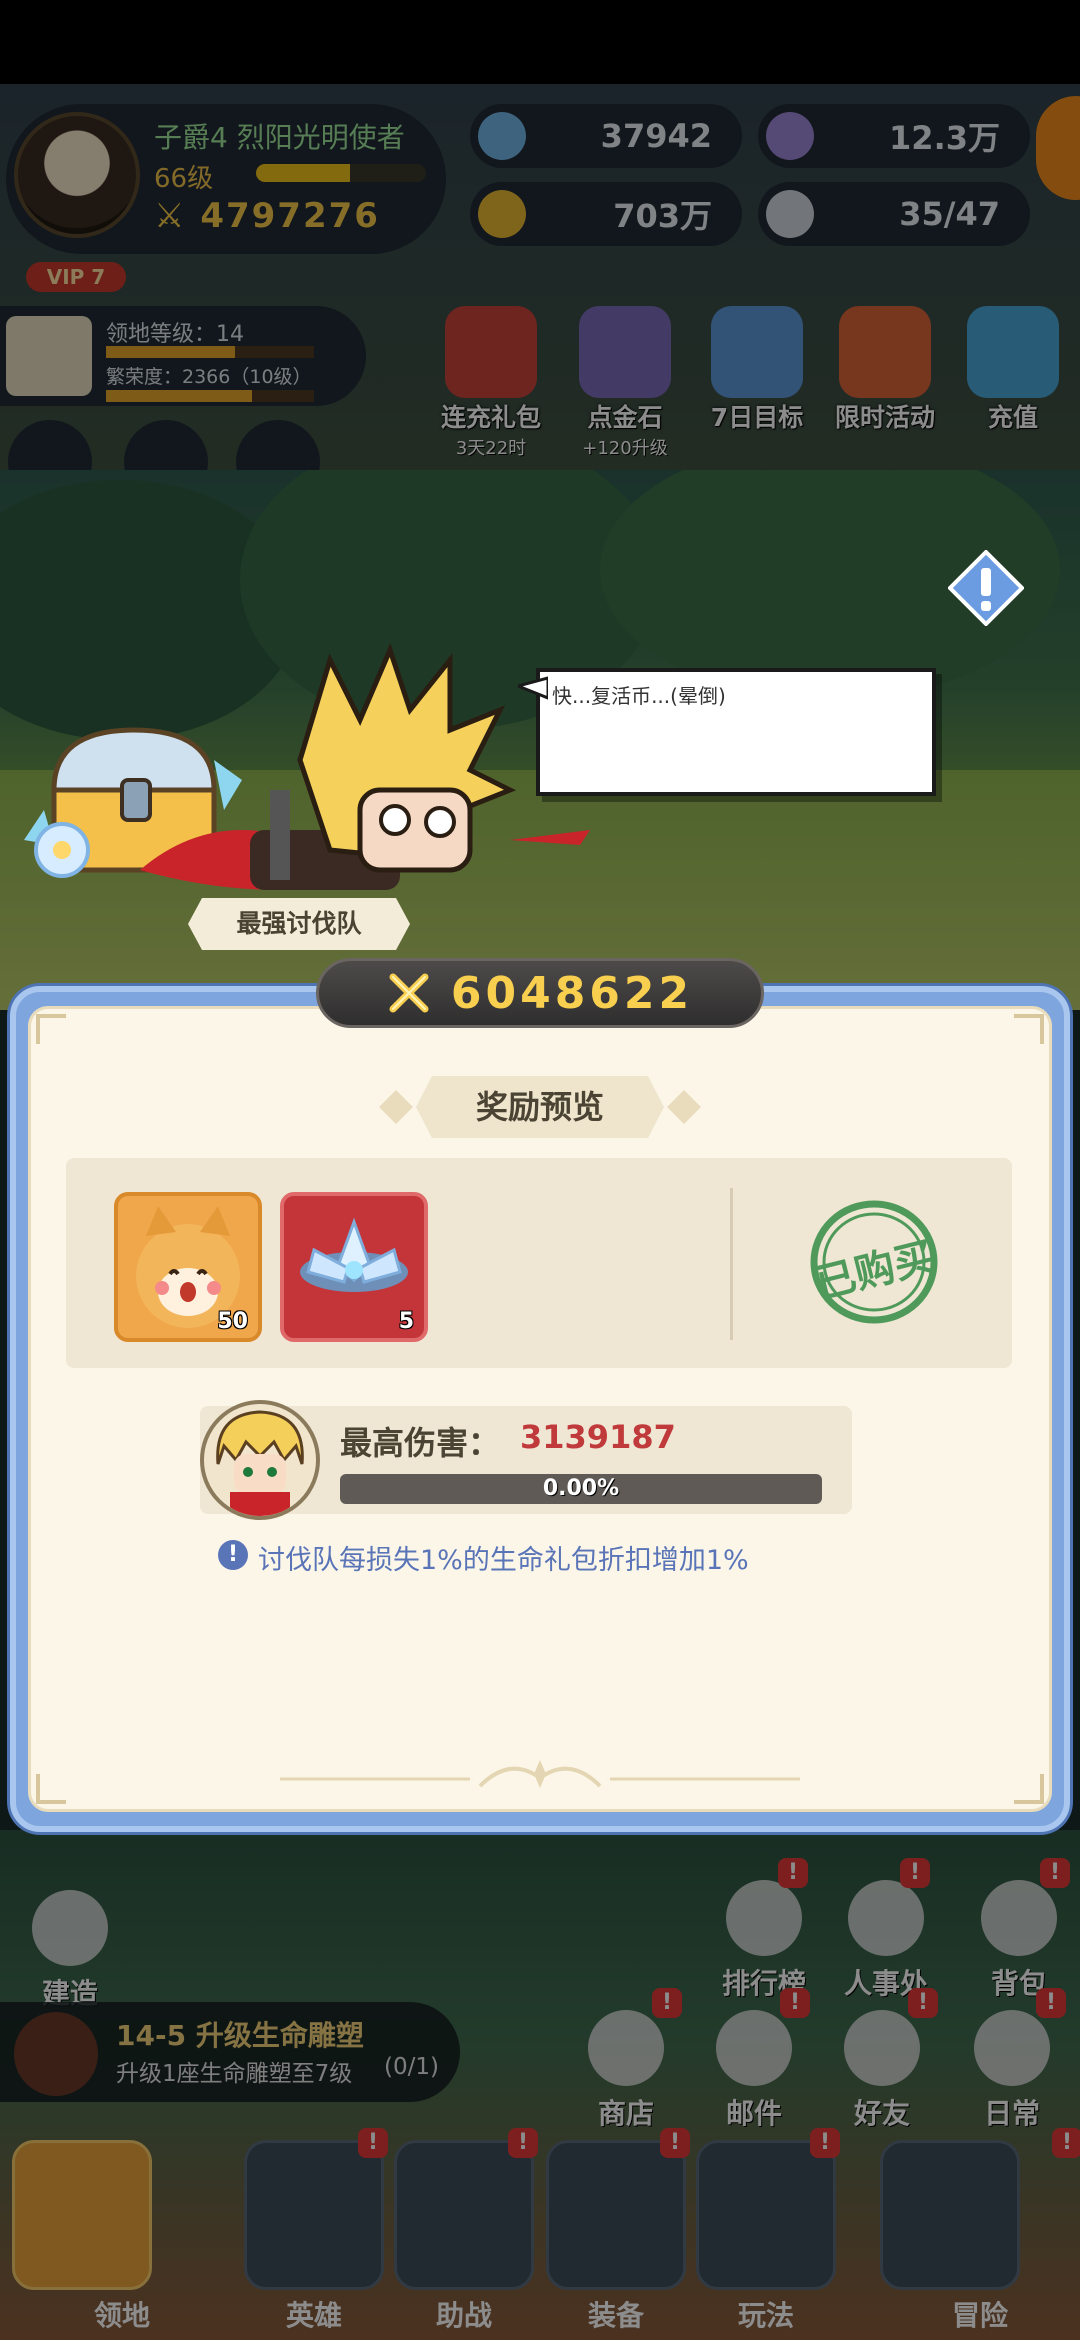  I want to click on info-icon: !, so click(233, 1555).